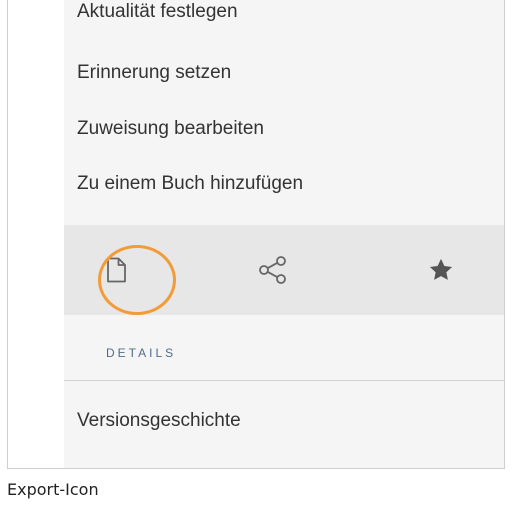 Image resolution: width=513 pixels, height=511 pixels. Describe the element at coordinates (154, 73) in the screenshot. I see `menu-item-set-reminder: Erinnerung setzen` at that location.